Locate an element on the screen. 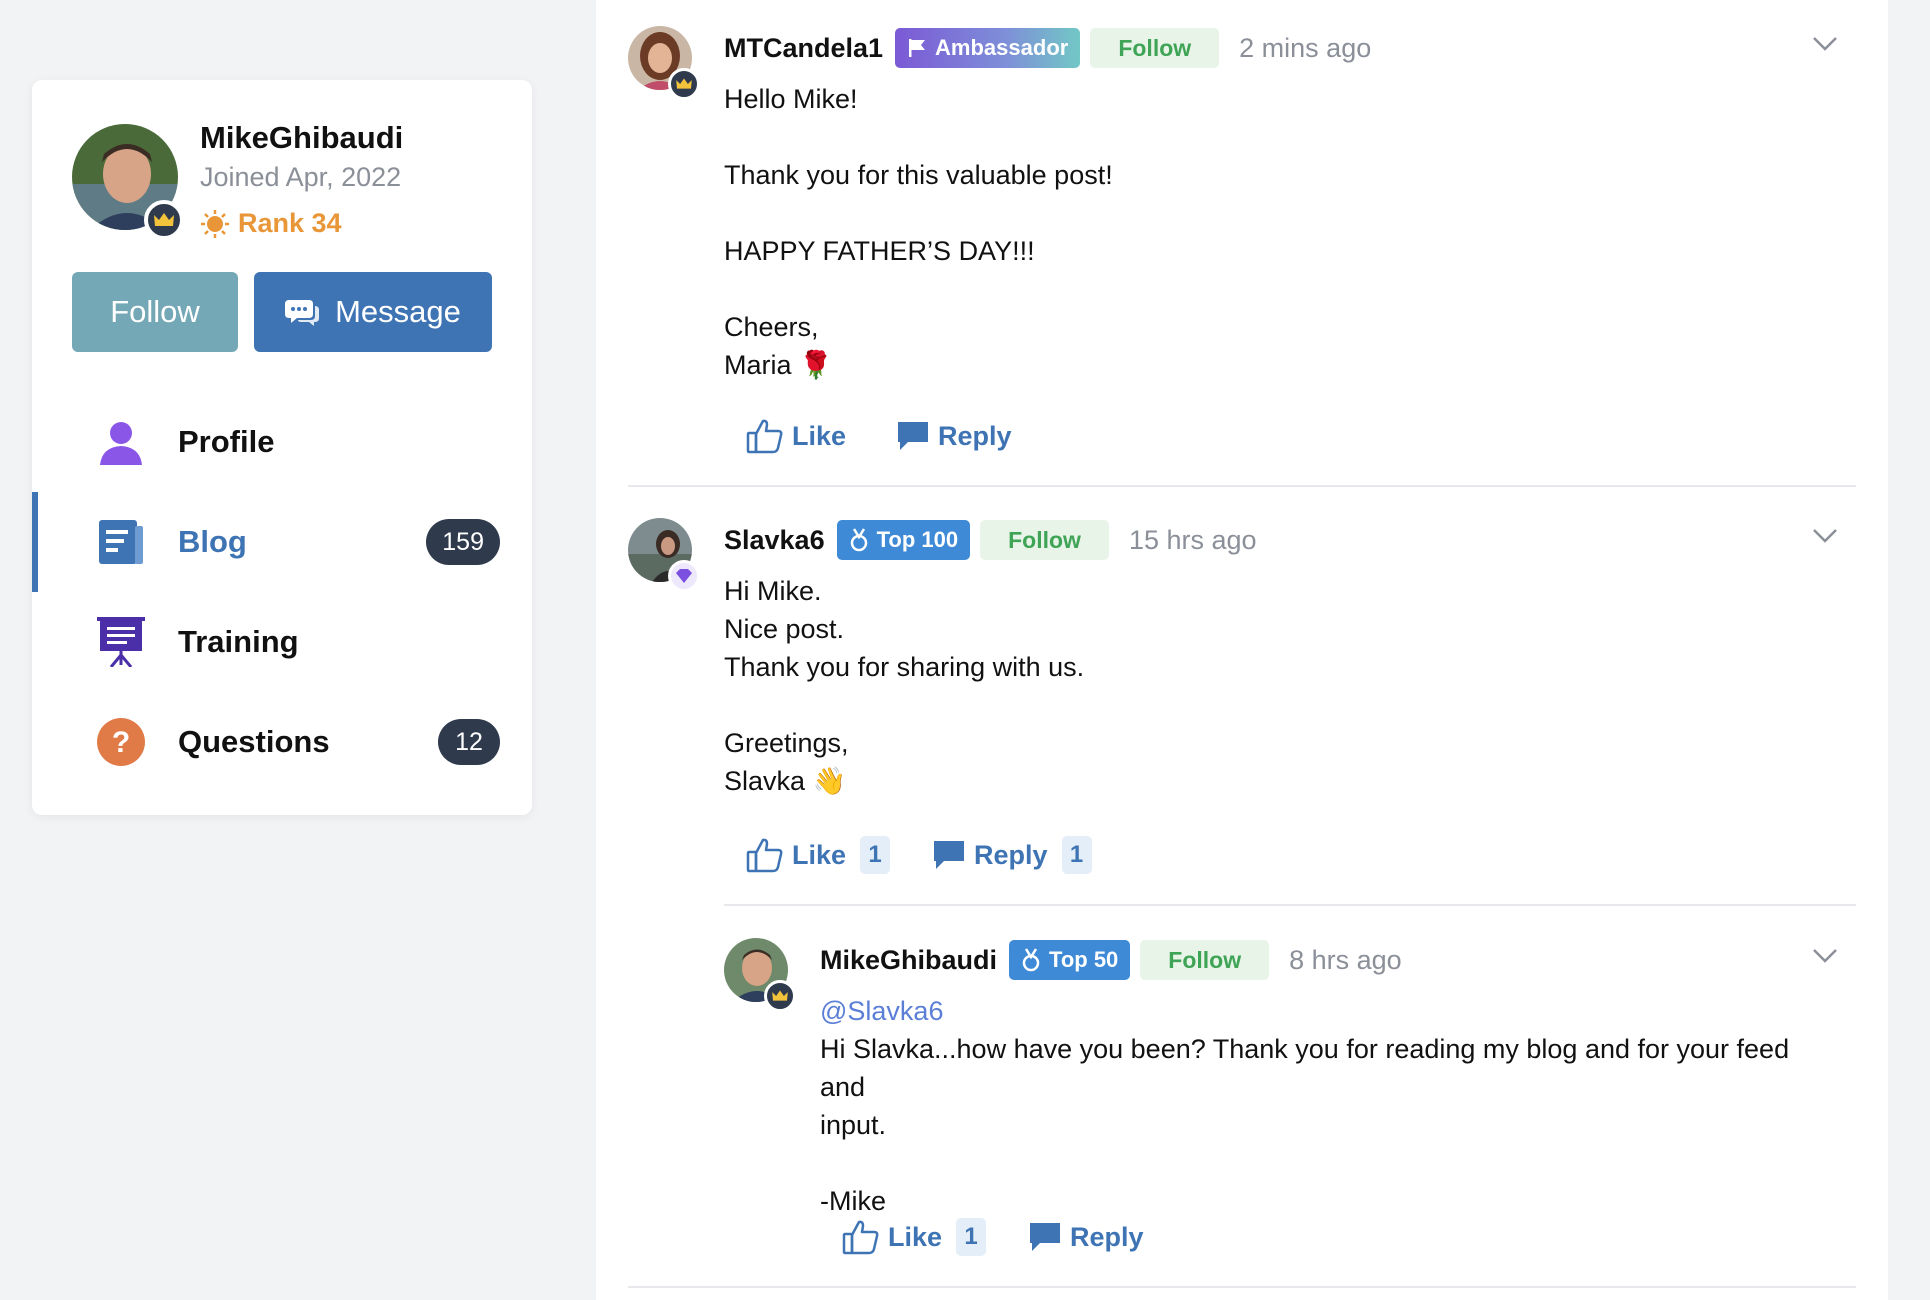 The width and height of the screenshot is (1930, 1300). badge-label: Top 100 is located at coordinates (917, 539).